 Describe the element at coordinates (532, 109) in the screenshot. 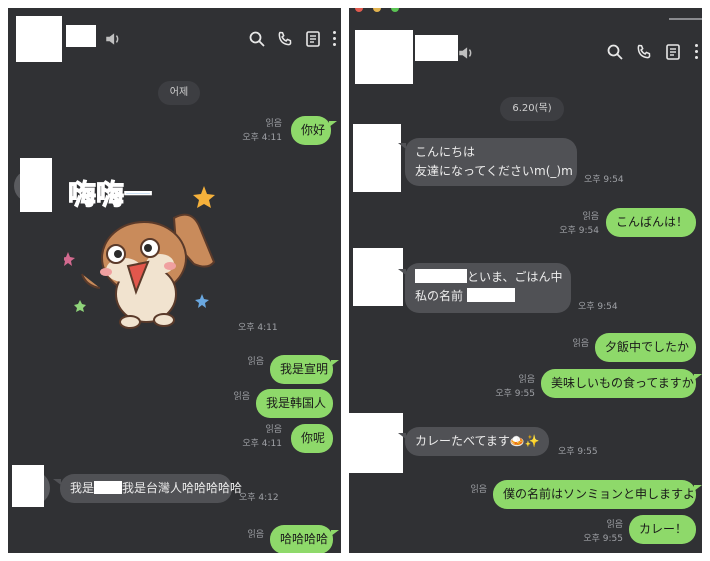

I see `date-divider: 6.20(목)` at that location.